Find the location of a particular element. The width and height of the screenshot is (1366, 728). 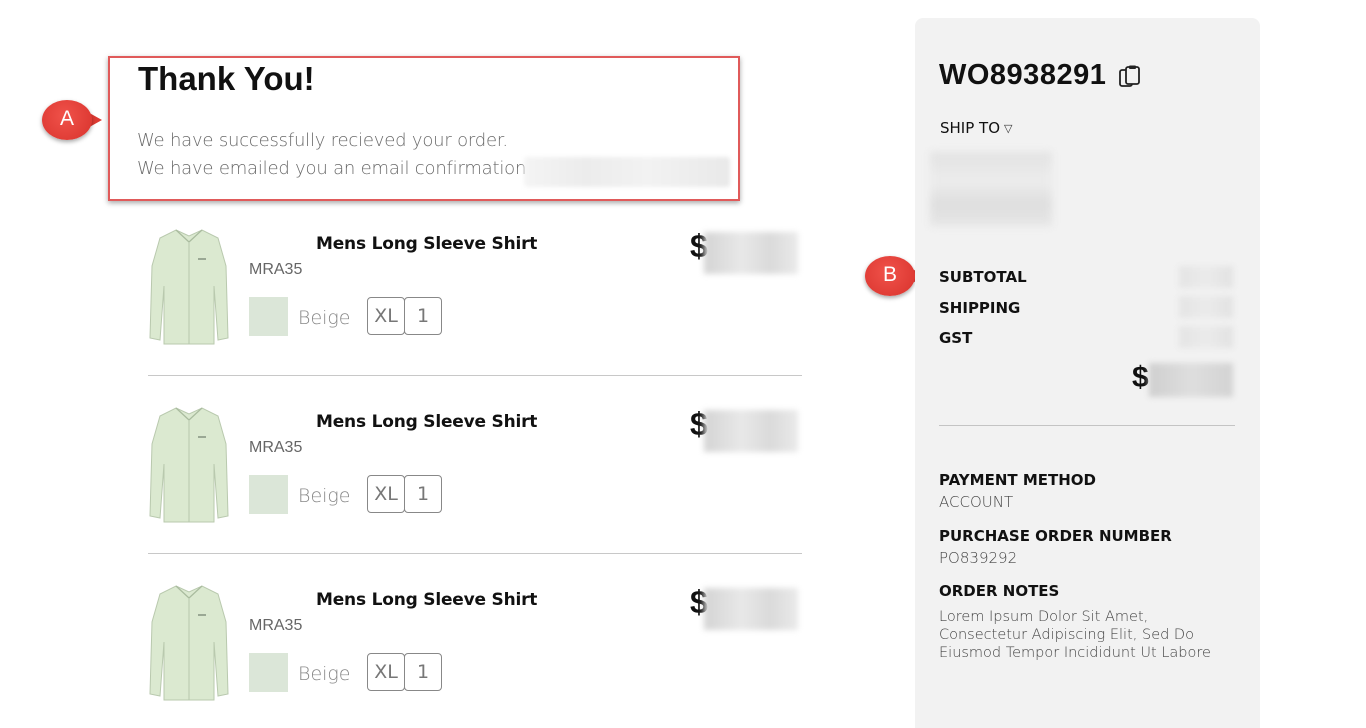

callout-b-letter: B is located at coordinates (889, 274).